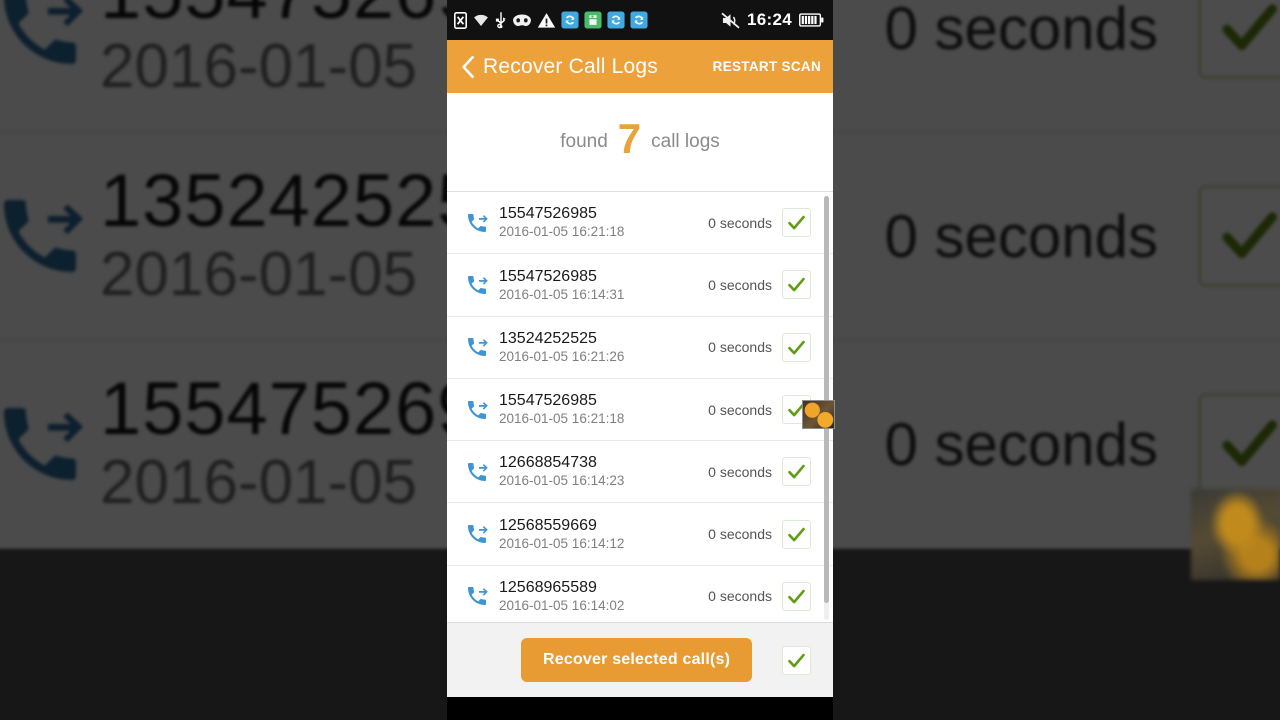  Describe the element at coordinates (730, 20) in the screenshot. I see `mute-icon` at that location.